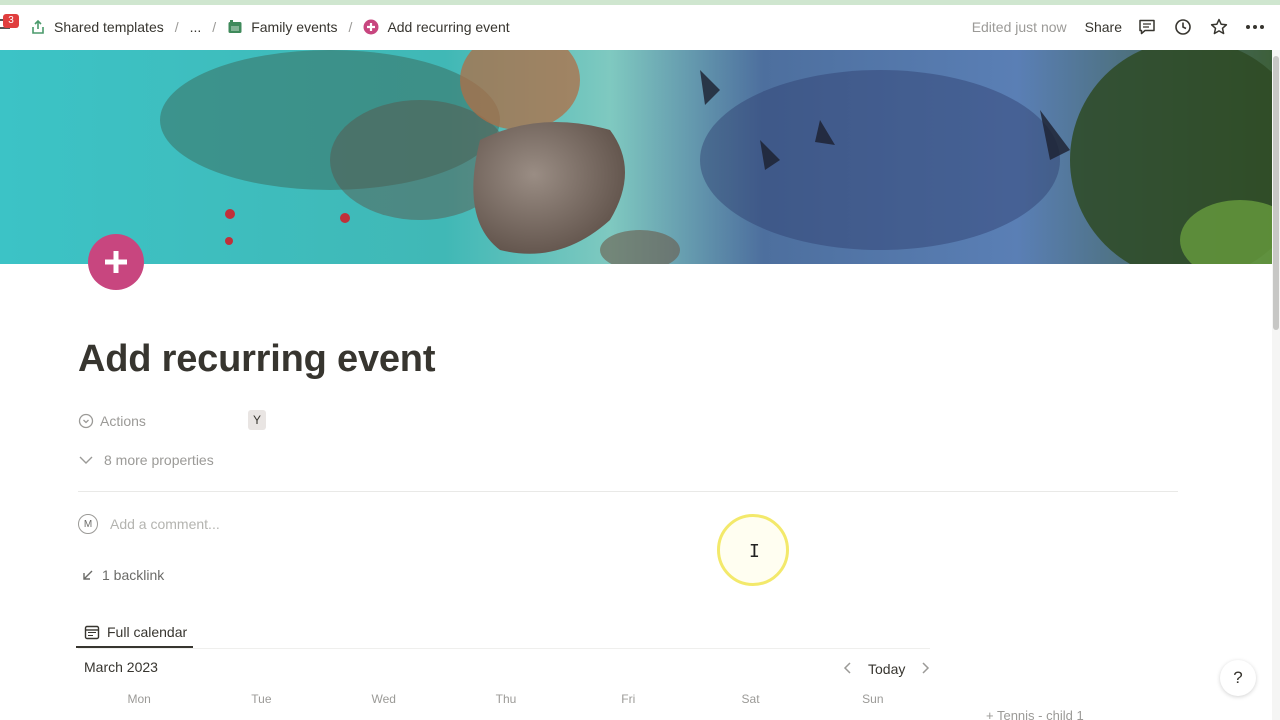 Image resolution: width=1280 pixels, height=720 pixels. Describe the element at coordinates (121, 667) in the screenshot. I see `calendar-month: March 2023` at that location.